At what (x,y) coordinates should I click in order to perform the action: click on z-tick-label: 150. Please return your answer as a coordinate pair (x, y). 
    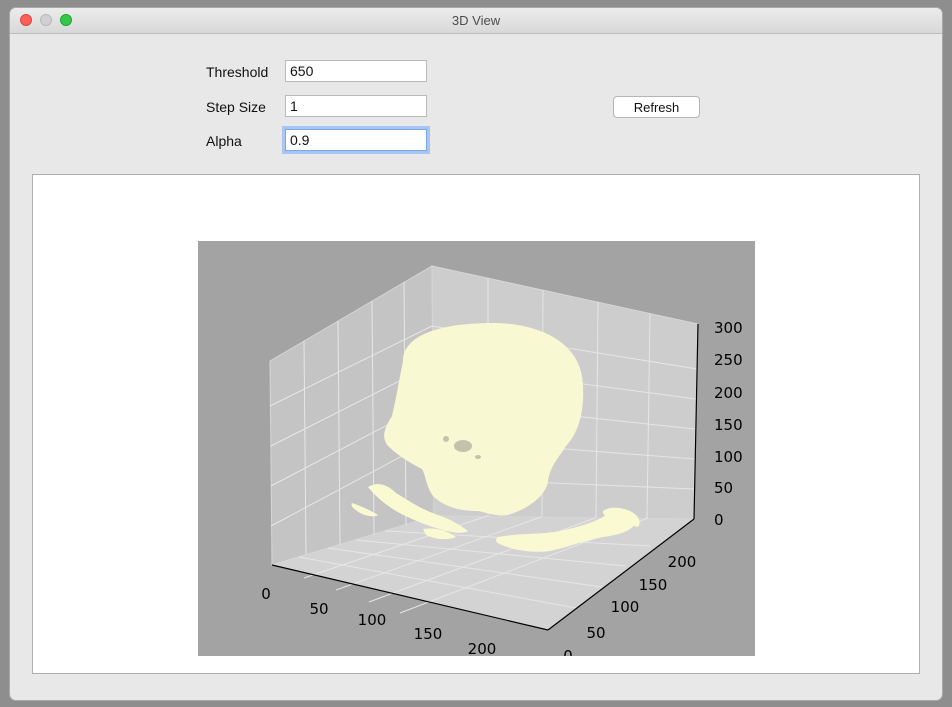
    Looking at the image, I should click on (728, 425).